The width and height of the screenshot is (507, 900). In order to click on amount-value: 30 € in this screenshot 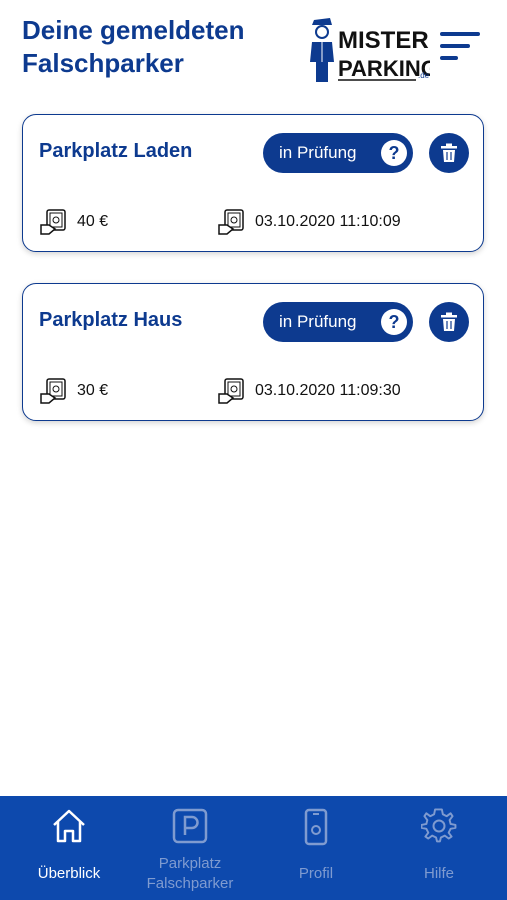, I will do `click(93, 390)`.